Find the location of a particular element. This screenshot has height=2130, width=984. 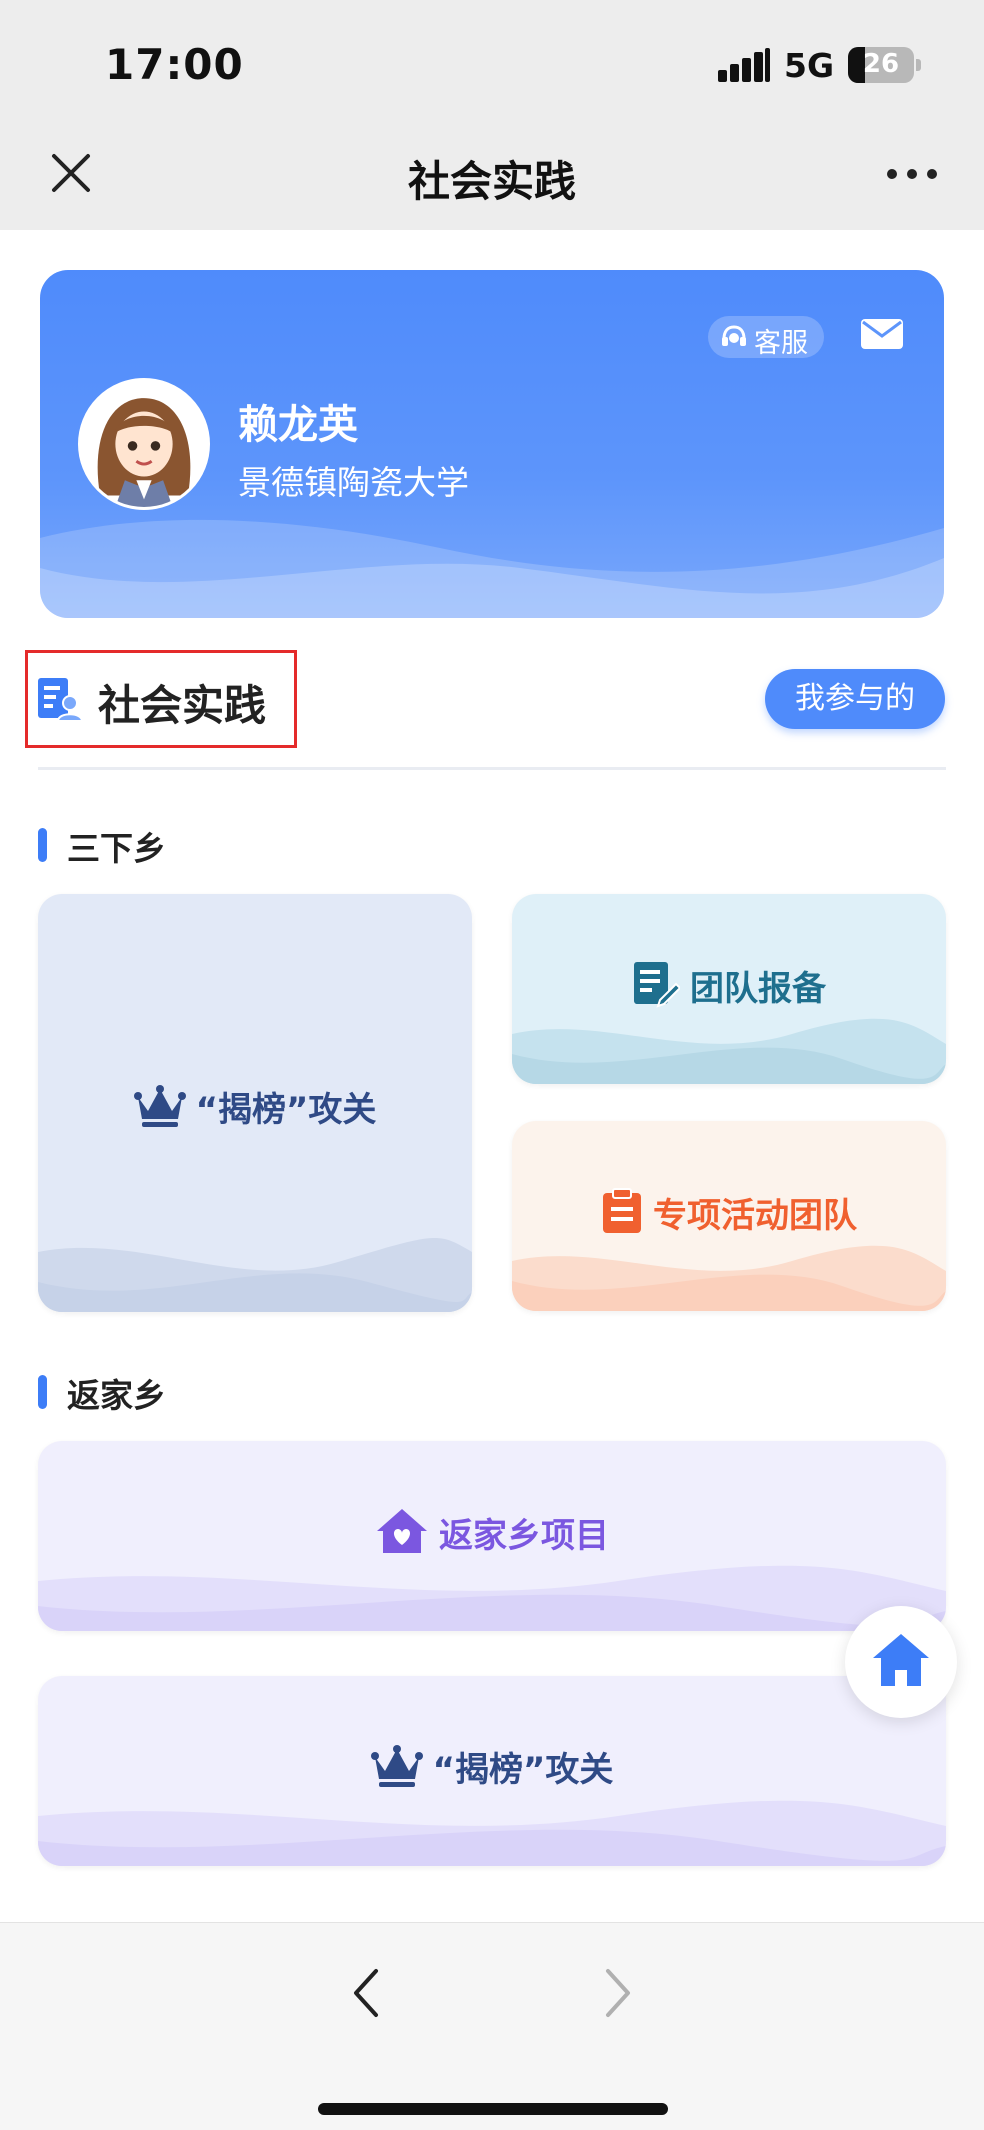

user-school: 景德镇陶瓷大学 is located at coordinates (353, 482).